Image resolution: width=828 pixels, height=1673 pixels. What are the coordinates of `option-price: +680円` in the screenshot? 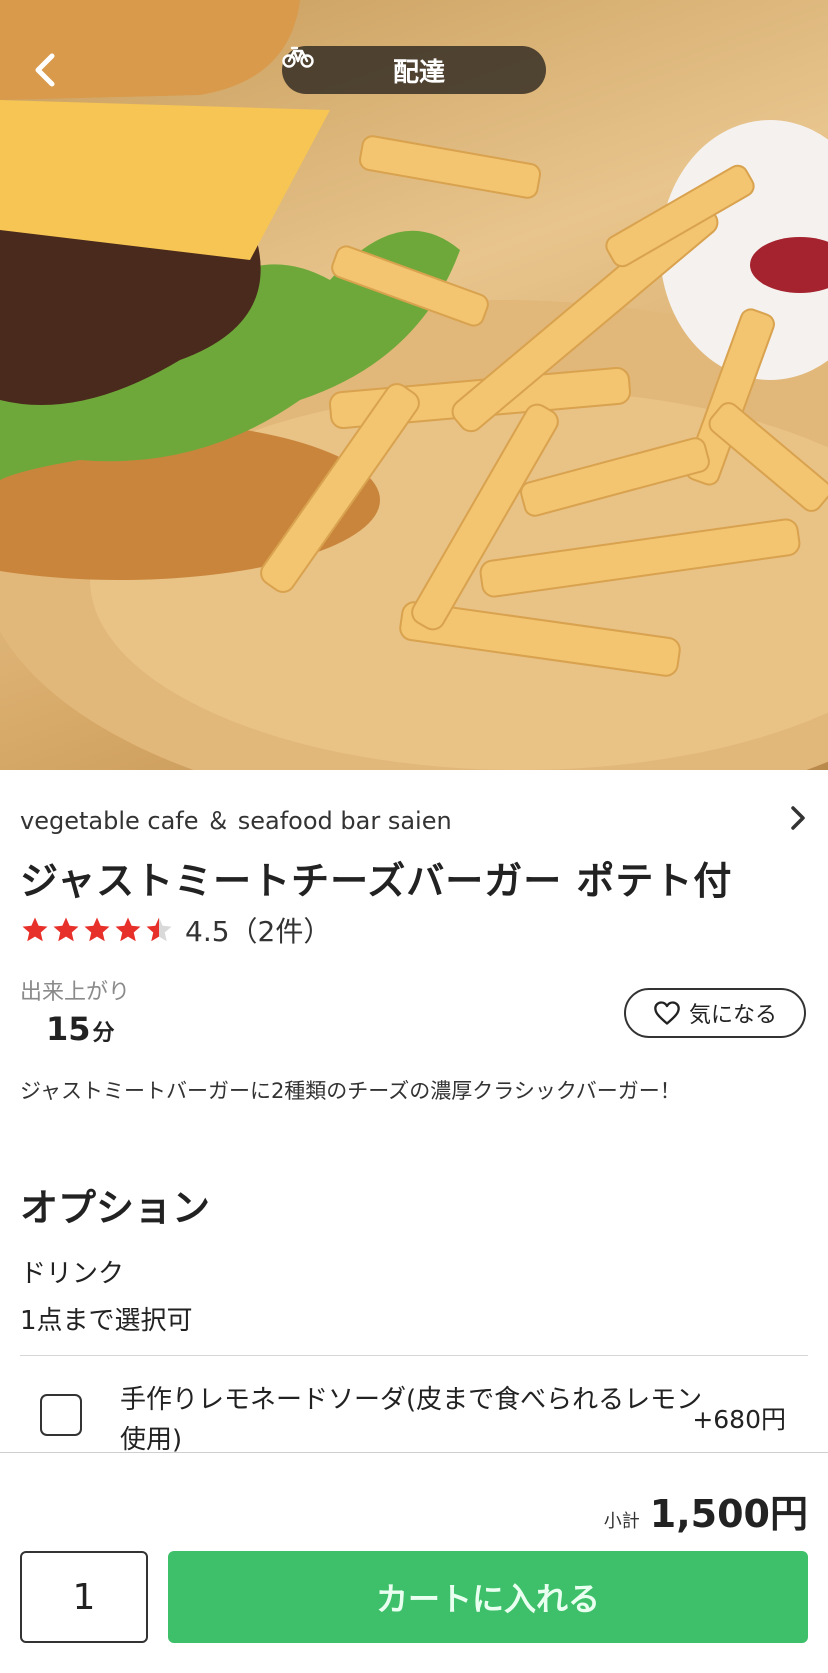 It's located at (739, 1419).